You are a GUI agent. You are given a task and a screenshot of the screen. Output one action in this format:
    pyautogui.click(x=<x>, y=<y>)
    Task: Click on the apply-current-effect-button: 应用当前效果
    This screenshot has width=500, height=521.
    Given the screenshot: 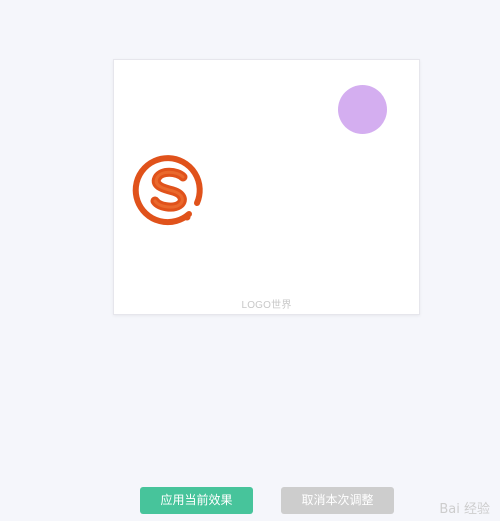 What is the action you would take?
    pyautogui.click(x=196, y=500)
    